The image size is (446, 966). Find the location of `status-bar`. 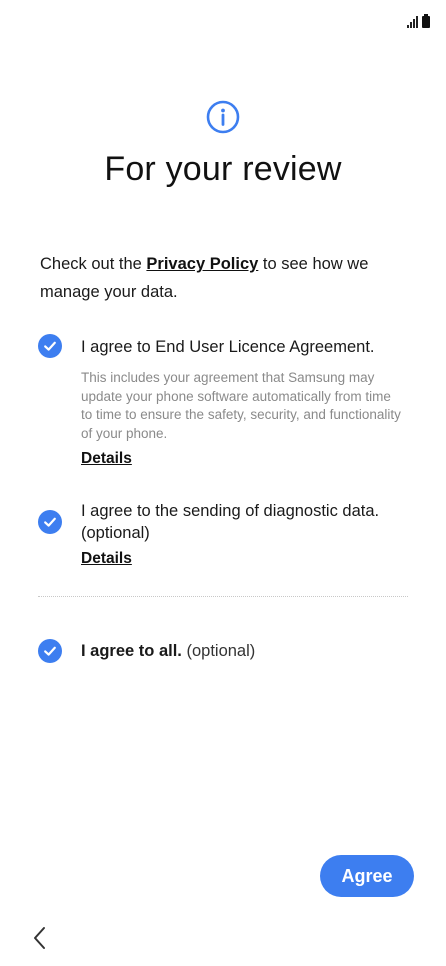

status-bar is located at coordinates (418, 20).